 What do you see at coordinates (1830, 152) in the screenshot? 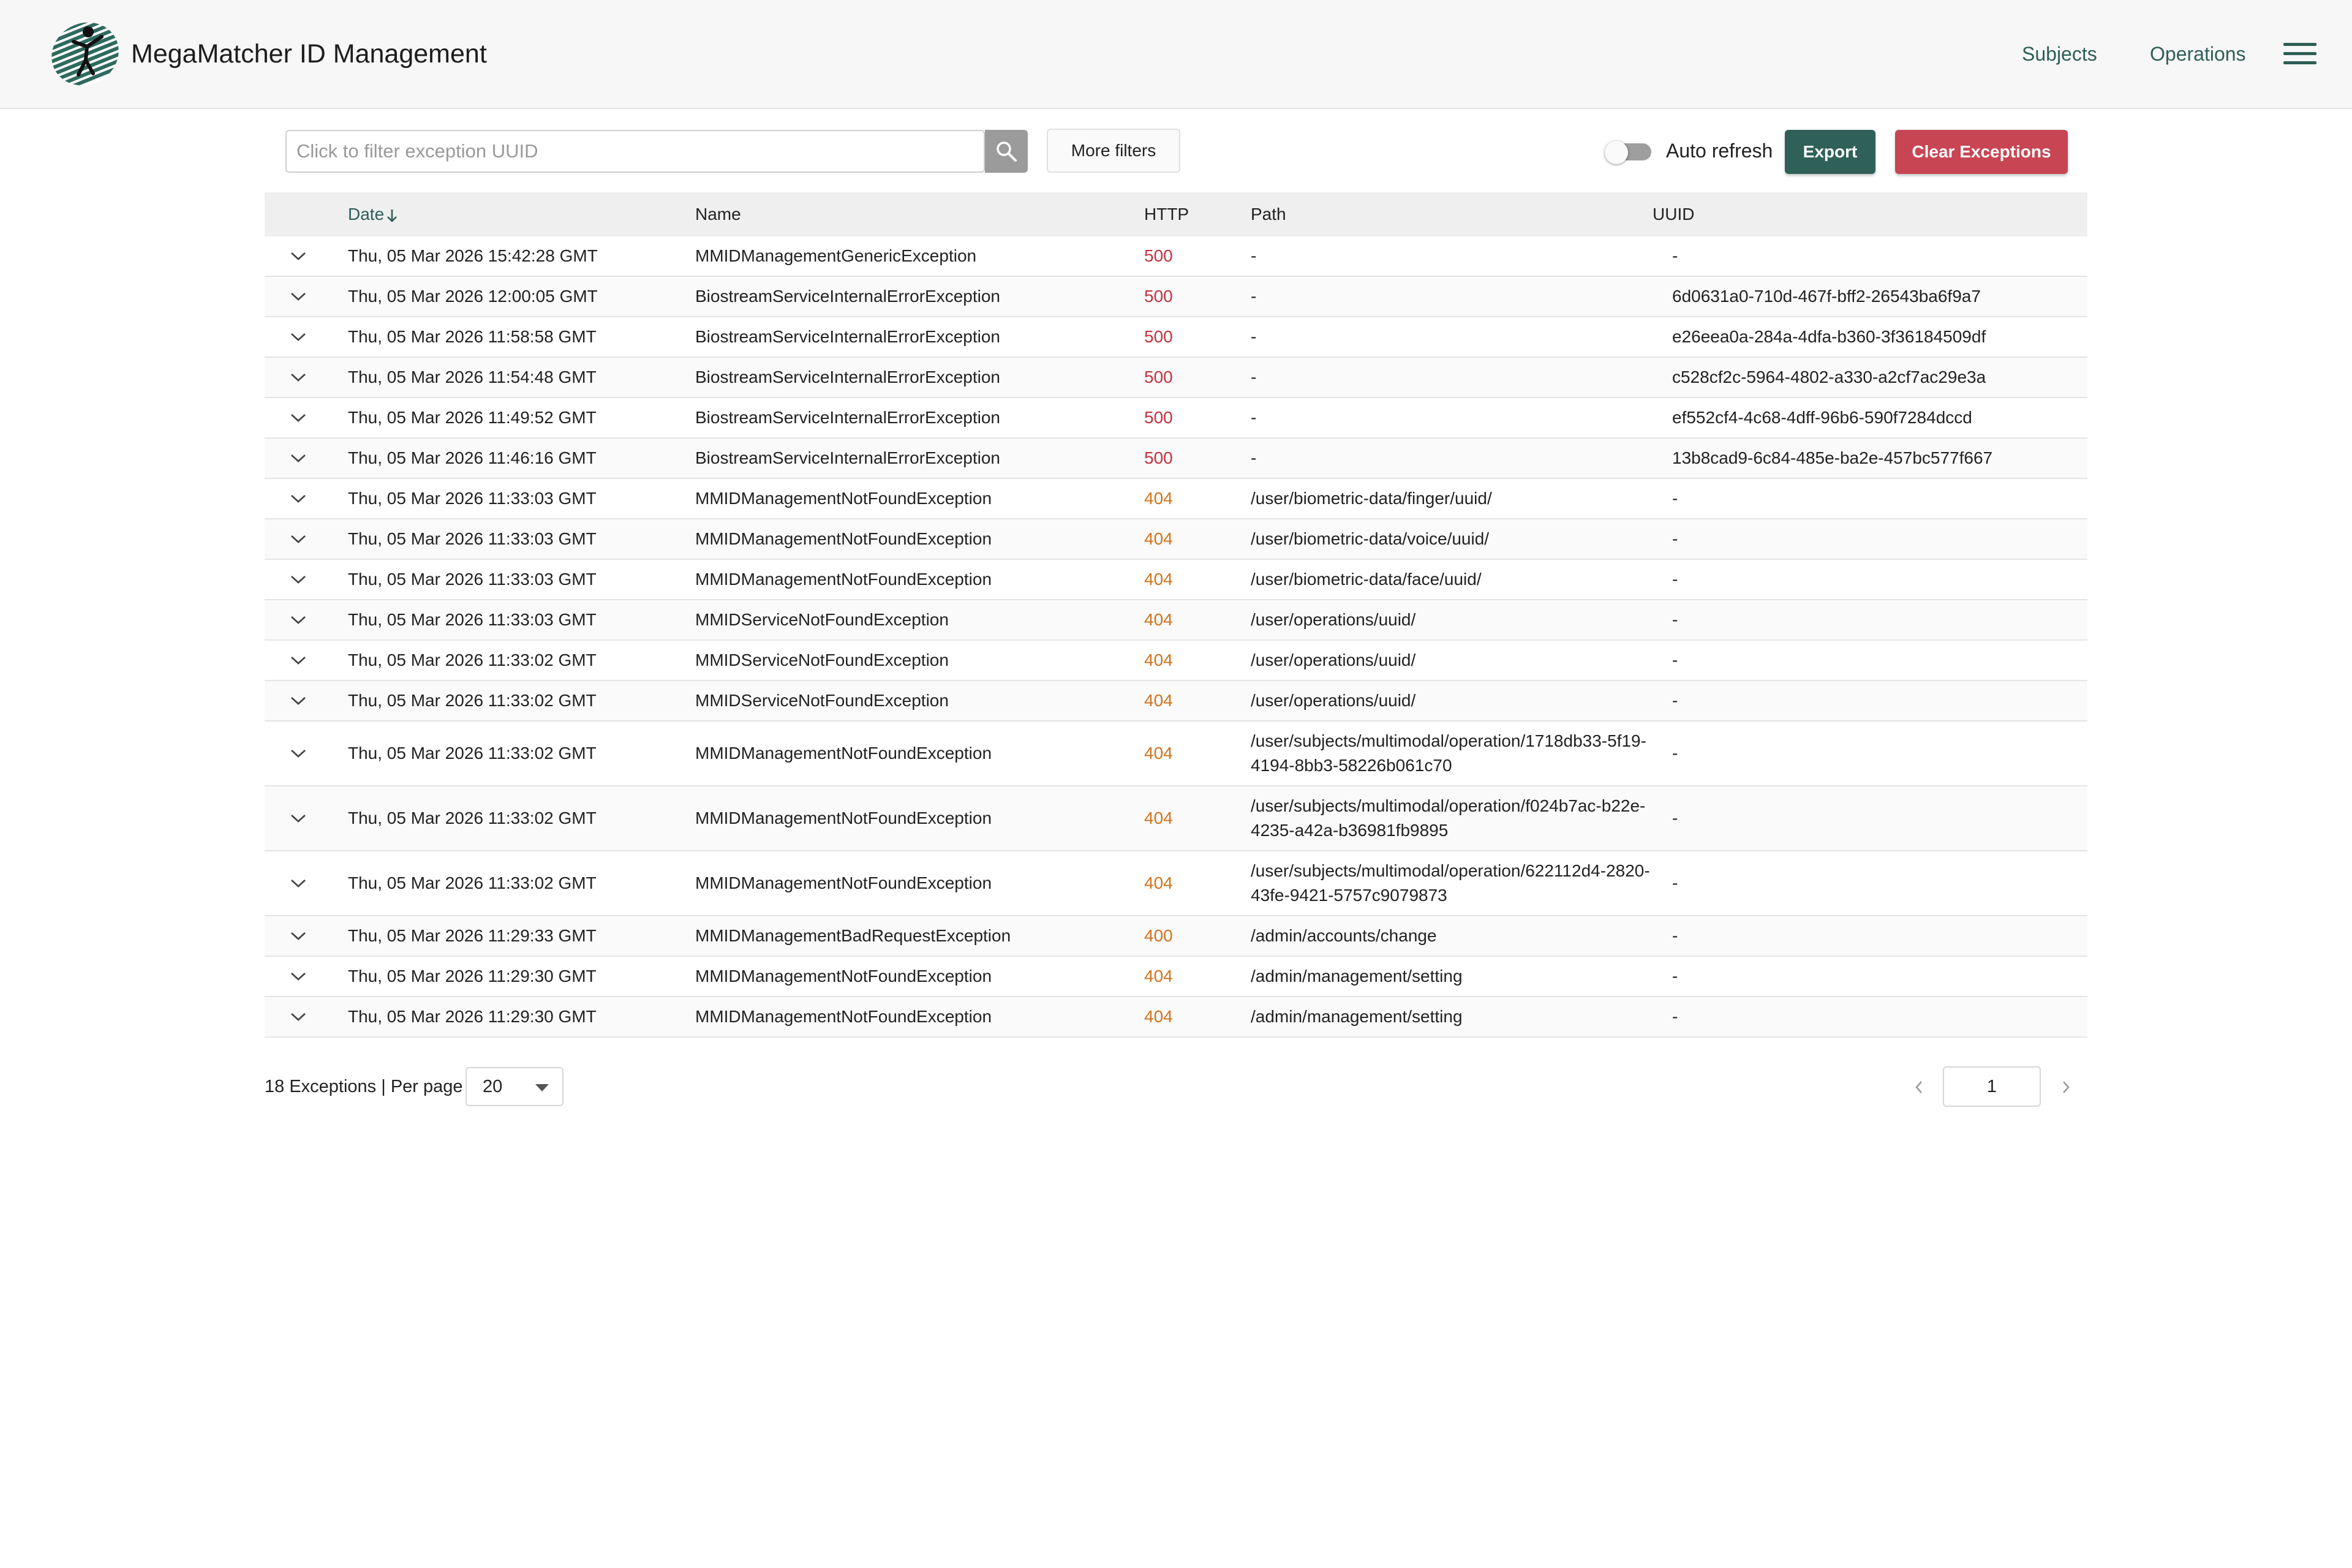
I see `export-button: Export` at bounding box center [1830, 152].